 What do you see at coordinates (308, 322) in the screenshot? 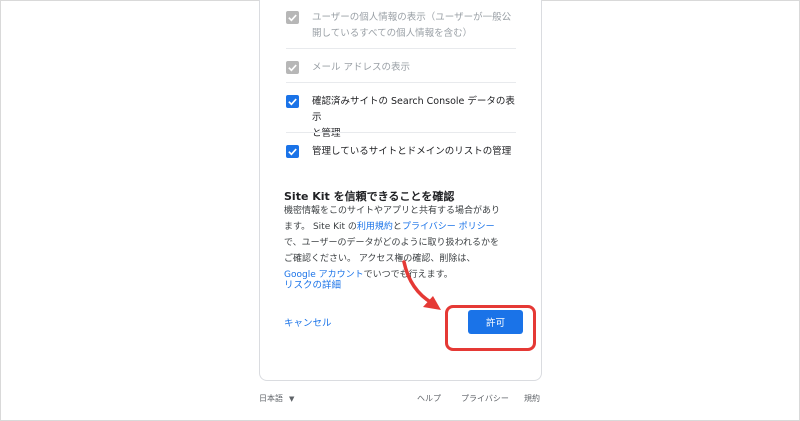
I see `cancel-button: キャンセル` at bounding box center [308, 322].